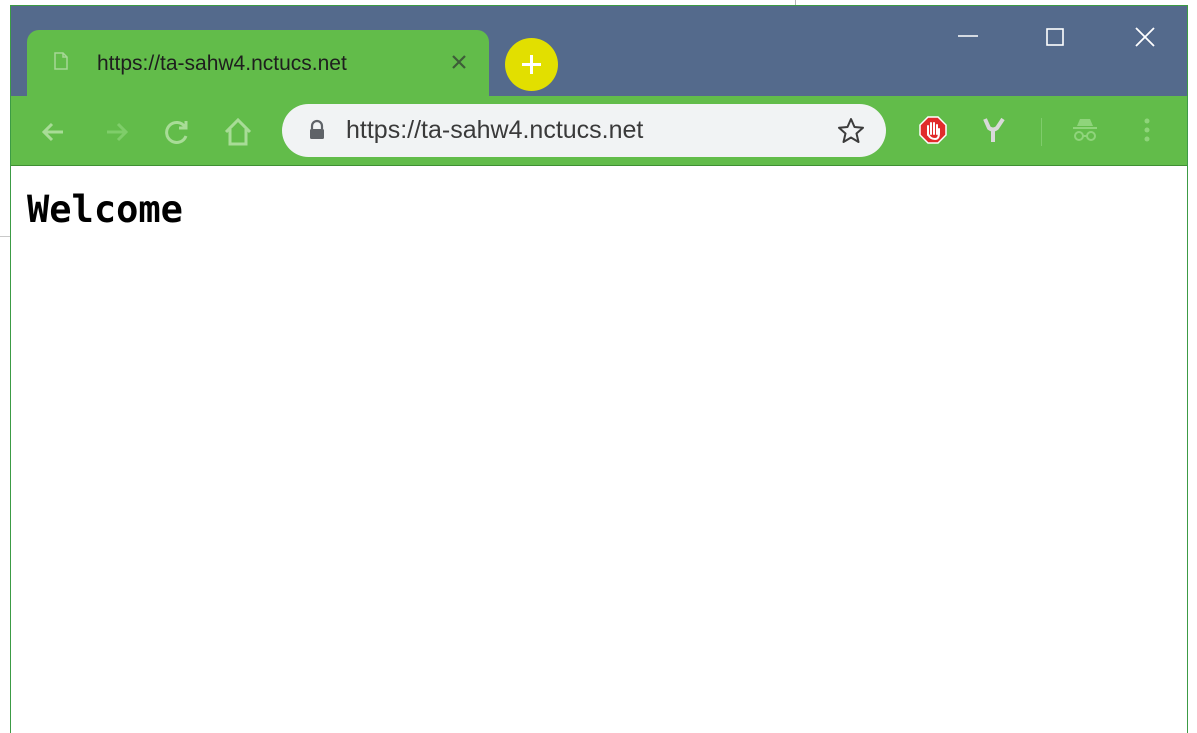 Image resolution: width=1197 pixels, height=733 pixels. I want to click on toolbar, so click(599, 131).